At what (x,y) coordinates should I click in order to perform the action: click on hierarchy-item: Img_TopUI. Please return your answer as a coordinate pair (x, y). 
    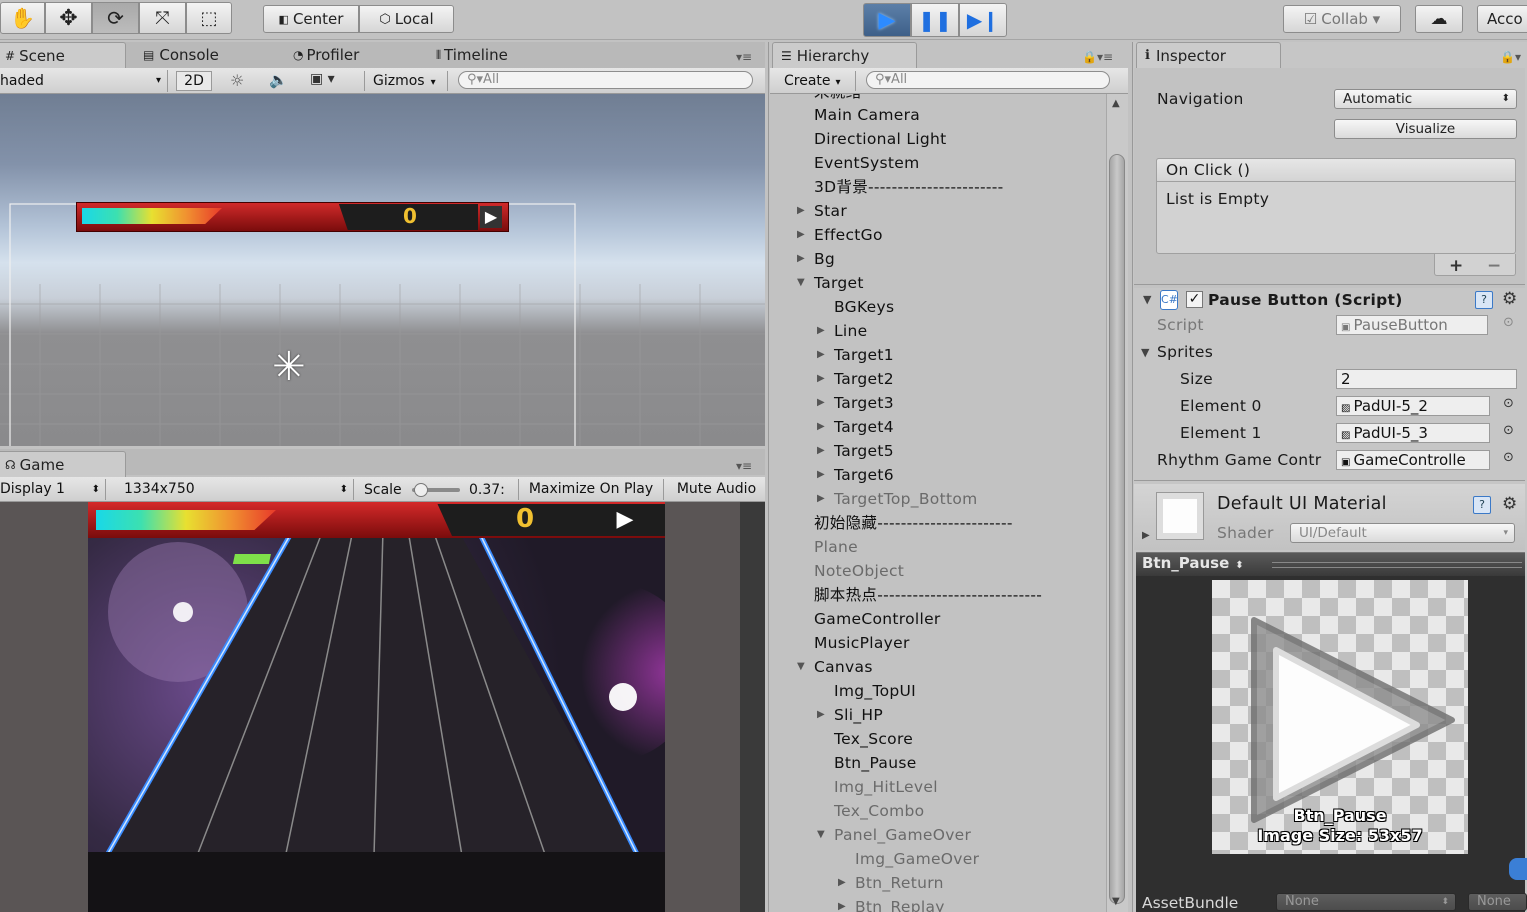
    Looking at the image, I should click on (875, 691).